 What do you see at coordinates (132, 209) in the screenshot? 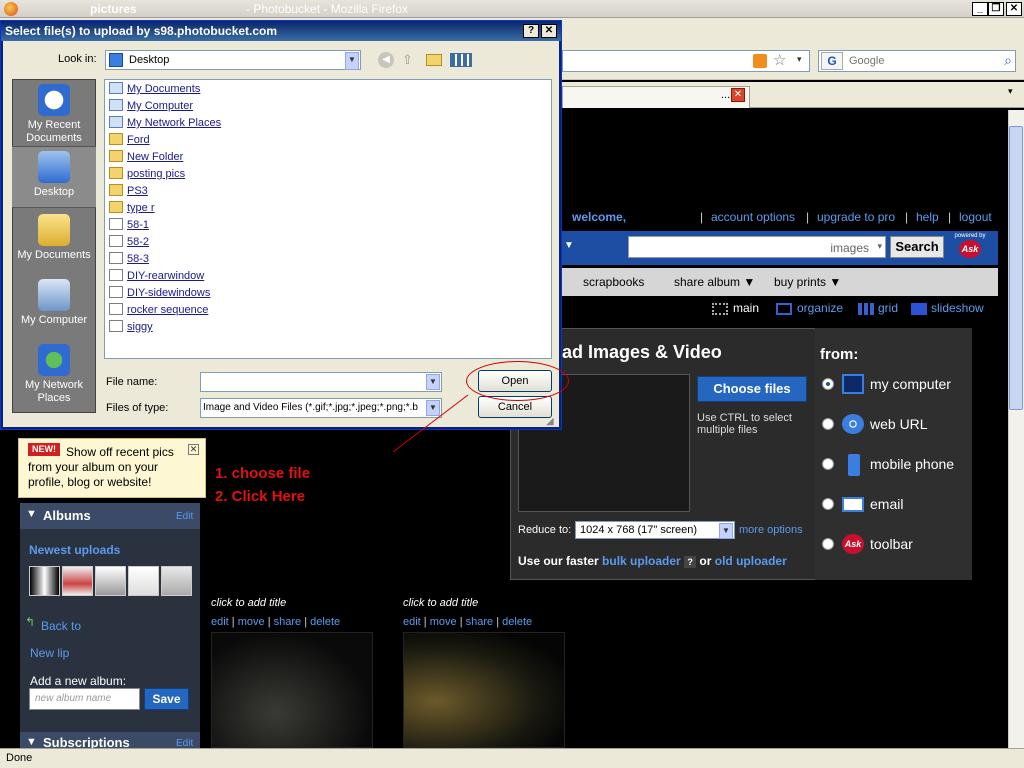
I see `file-list-item: type r` at bounding box center [132, 209].